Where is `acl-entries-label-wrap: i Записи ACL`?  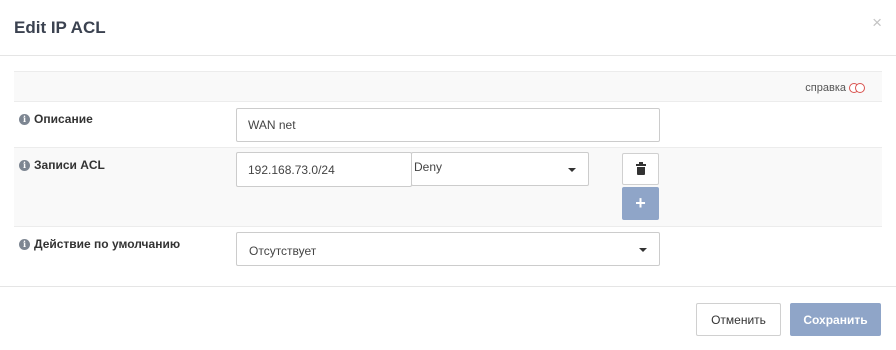
acl-entries-label-wrap: i Записи ACL is located at coordinates (62, 165).